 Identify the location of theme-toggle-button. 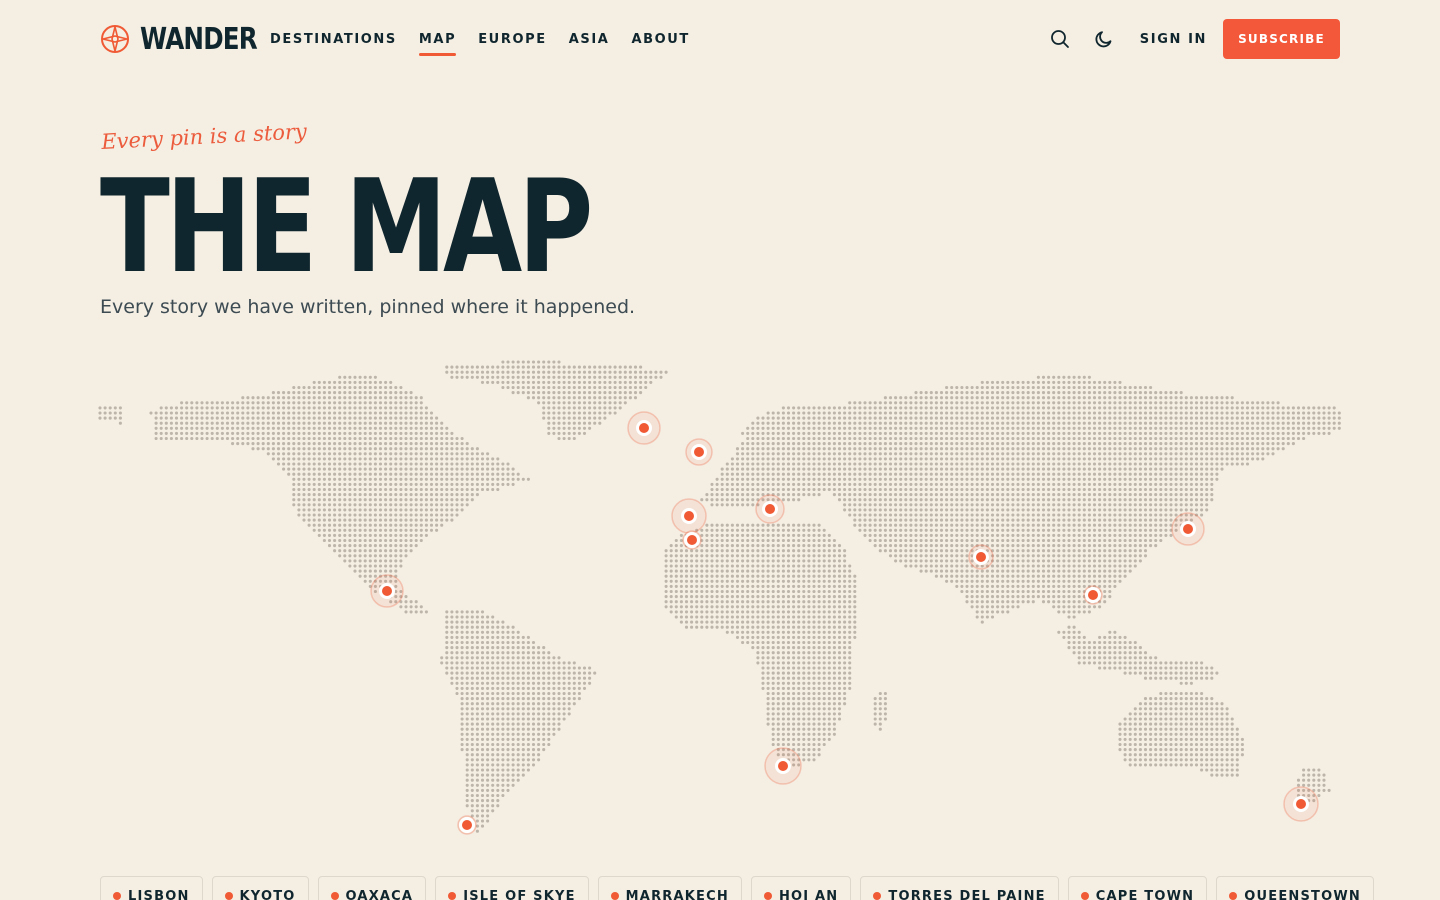
(1104, 39).